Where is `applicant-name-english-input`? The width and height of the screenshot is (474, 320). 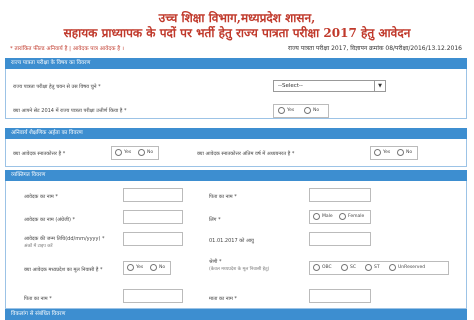 applicant-name-english-input is located at coordinates (153, 217).